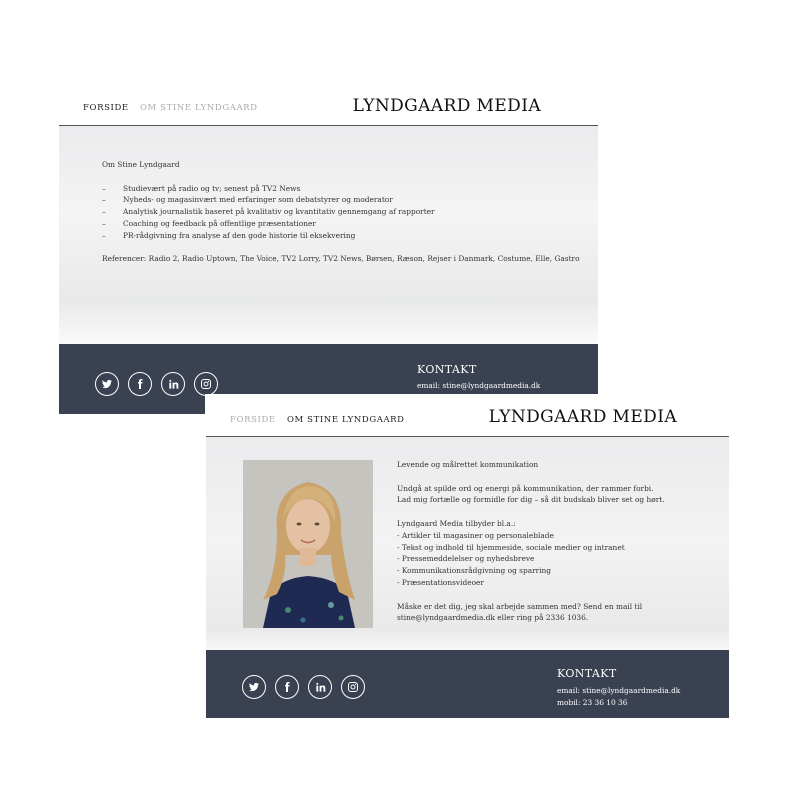 The height and width of the screenshot is (800, 800). Describe the element at coordinates (474, 571) in the screenshot. I see `list-item: - Kommunikationsrådgivning og sparring` at that location.